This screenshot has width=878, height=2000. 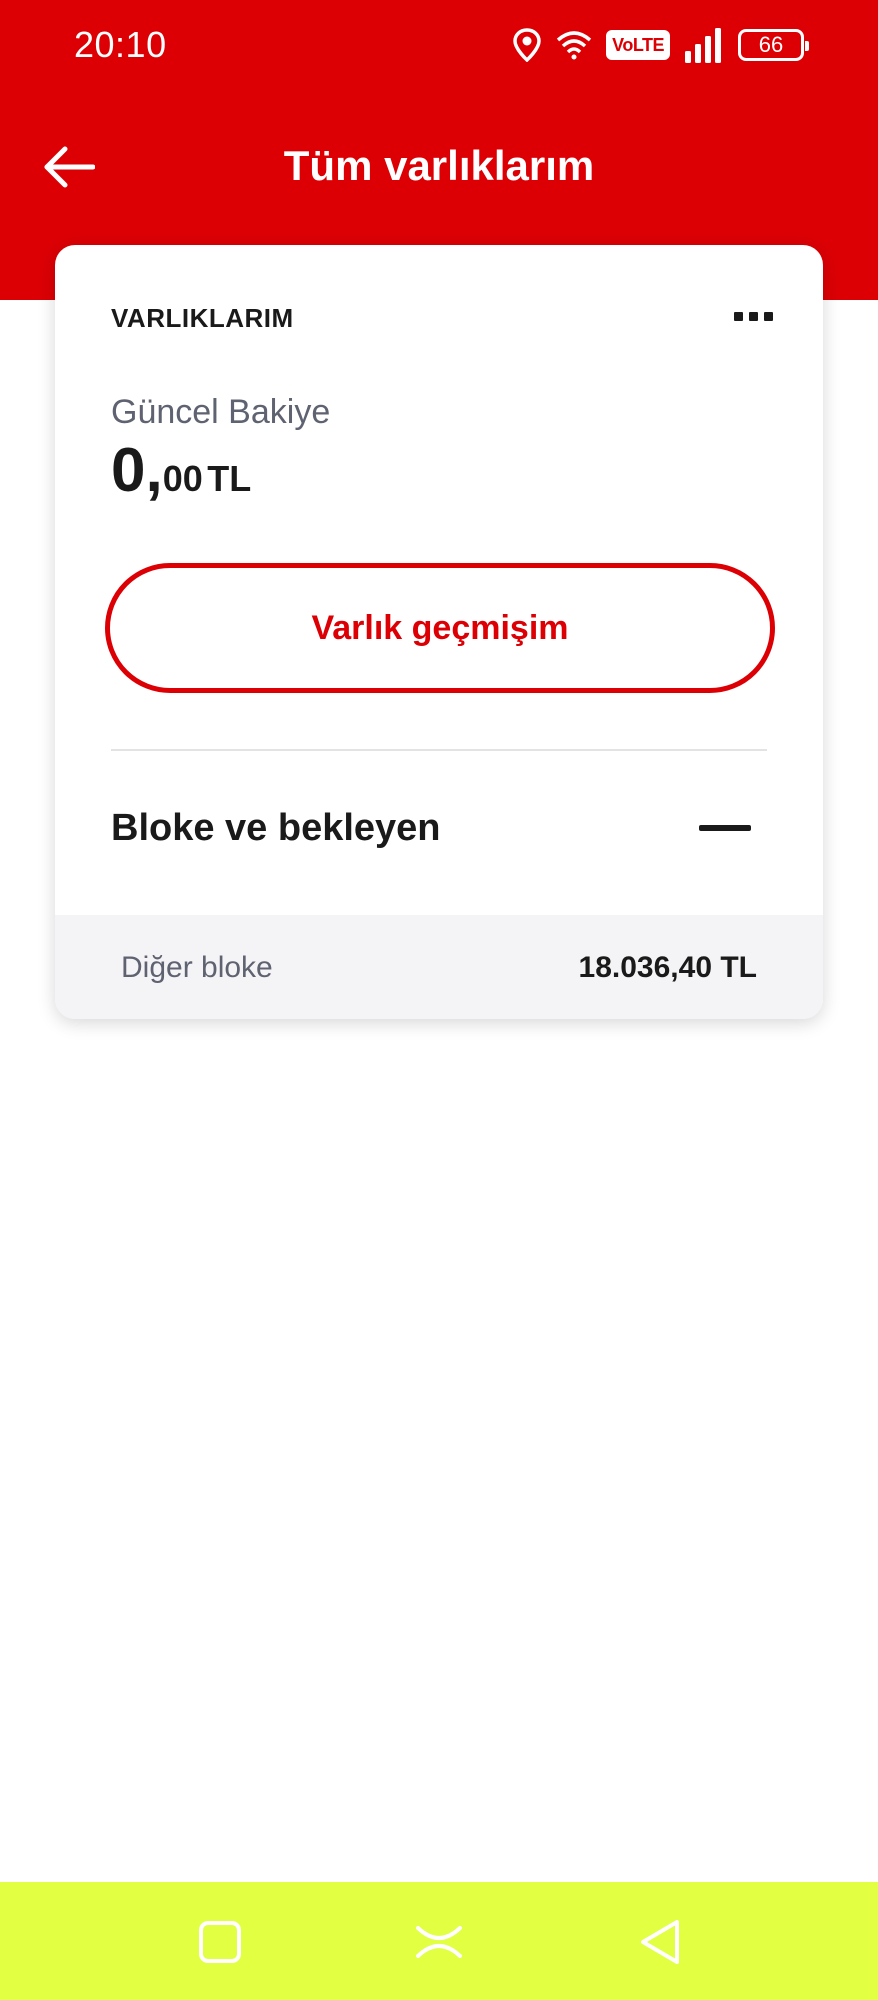 I want to click on volte-badge: VoLTE, so click(x=638, y=45).